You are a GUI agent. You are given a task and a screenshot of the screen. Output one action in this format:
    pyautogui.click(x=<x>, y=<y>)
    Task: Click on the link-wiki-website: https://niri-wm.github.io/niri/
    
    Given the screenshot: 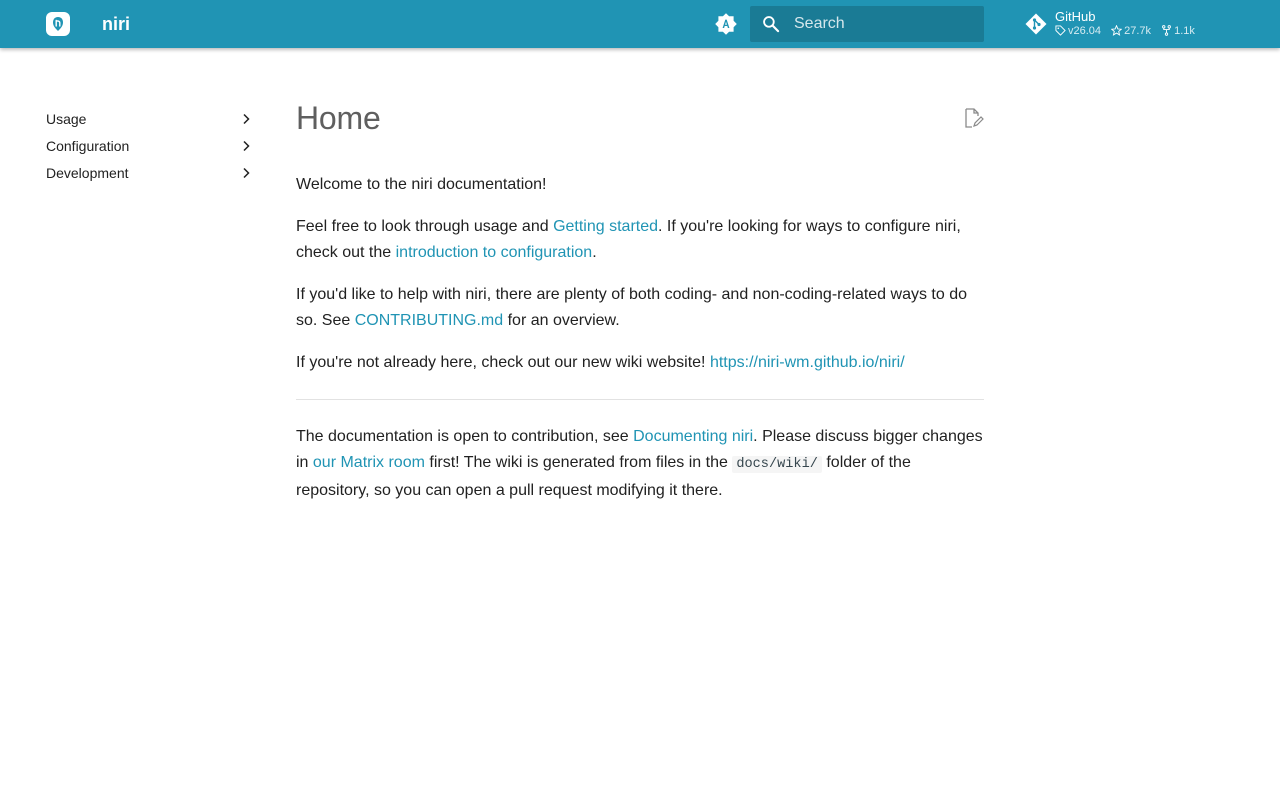 What is the action you would take?
    pyautogui.click(x=807, y=362)
    